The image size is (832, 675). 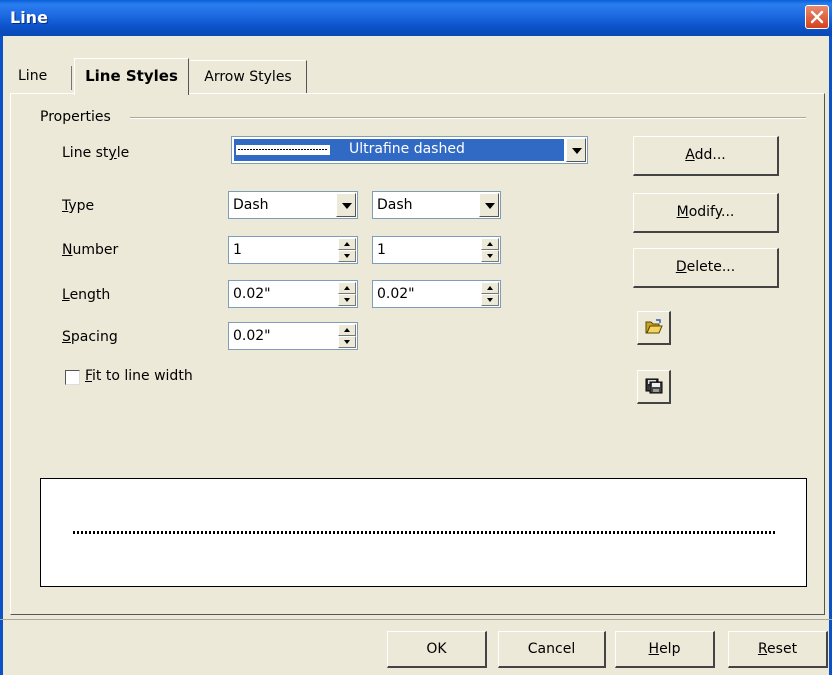 What do you see at coordinates (778, 649) in the screenshot?
I see `reset-button: Reset` at bounding box center [778, 649].